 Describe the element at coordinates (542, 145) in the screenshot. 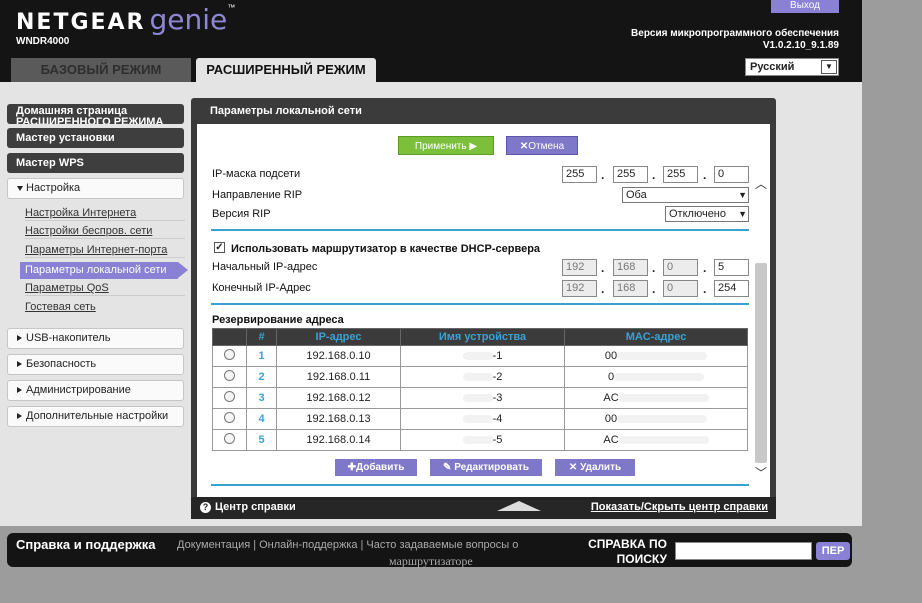

I see `cancel-button: ✕Отмена` at that location.